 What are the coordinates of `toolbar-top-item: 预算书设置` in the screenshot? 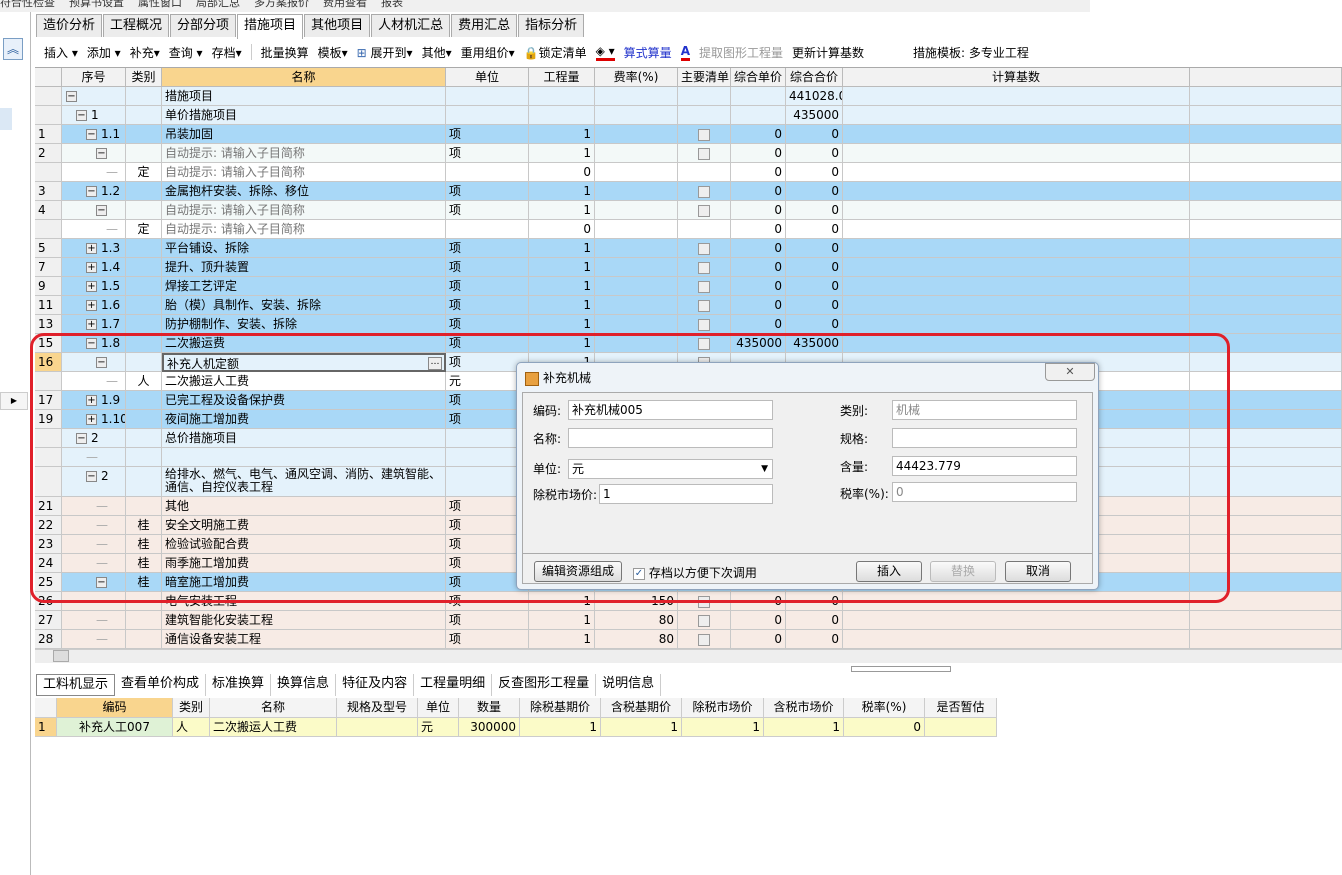 It's located at (96, 4).